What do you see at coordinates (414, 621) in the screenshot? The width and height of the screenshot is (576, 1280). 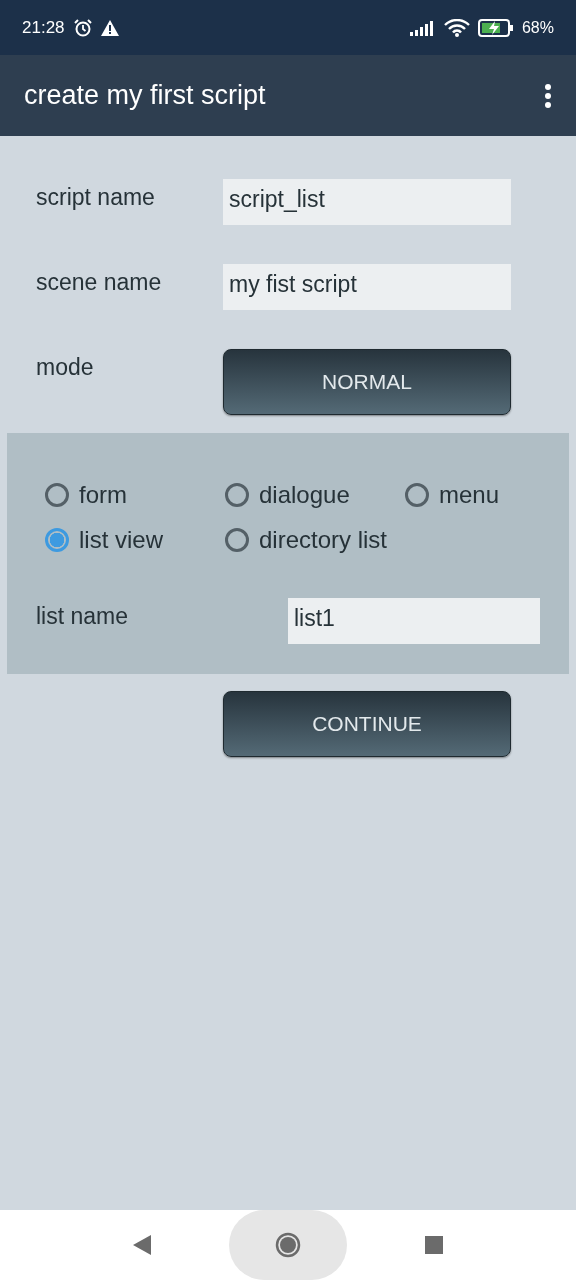 I see `text-field: list1` at bounding box center [414, 621].